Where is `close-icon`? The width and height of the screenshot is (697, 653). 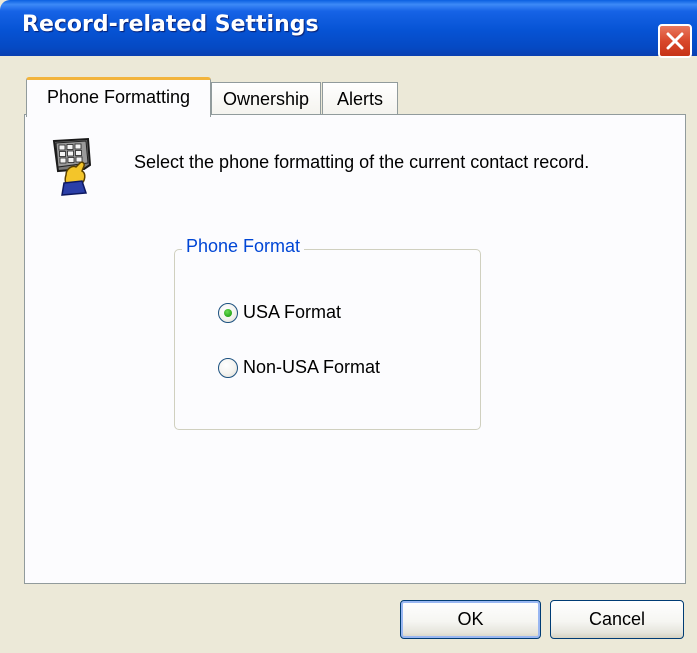
close-icon is located at coordinates (675, 41).